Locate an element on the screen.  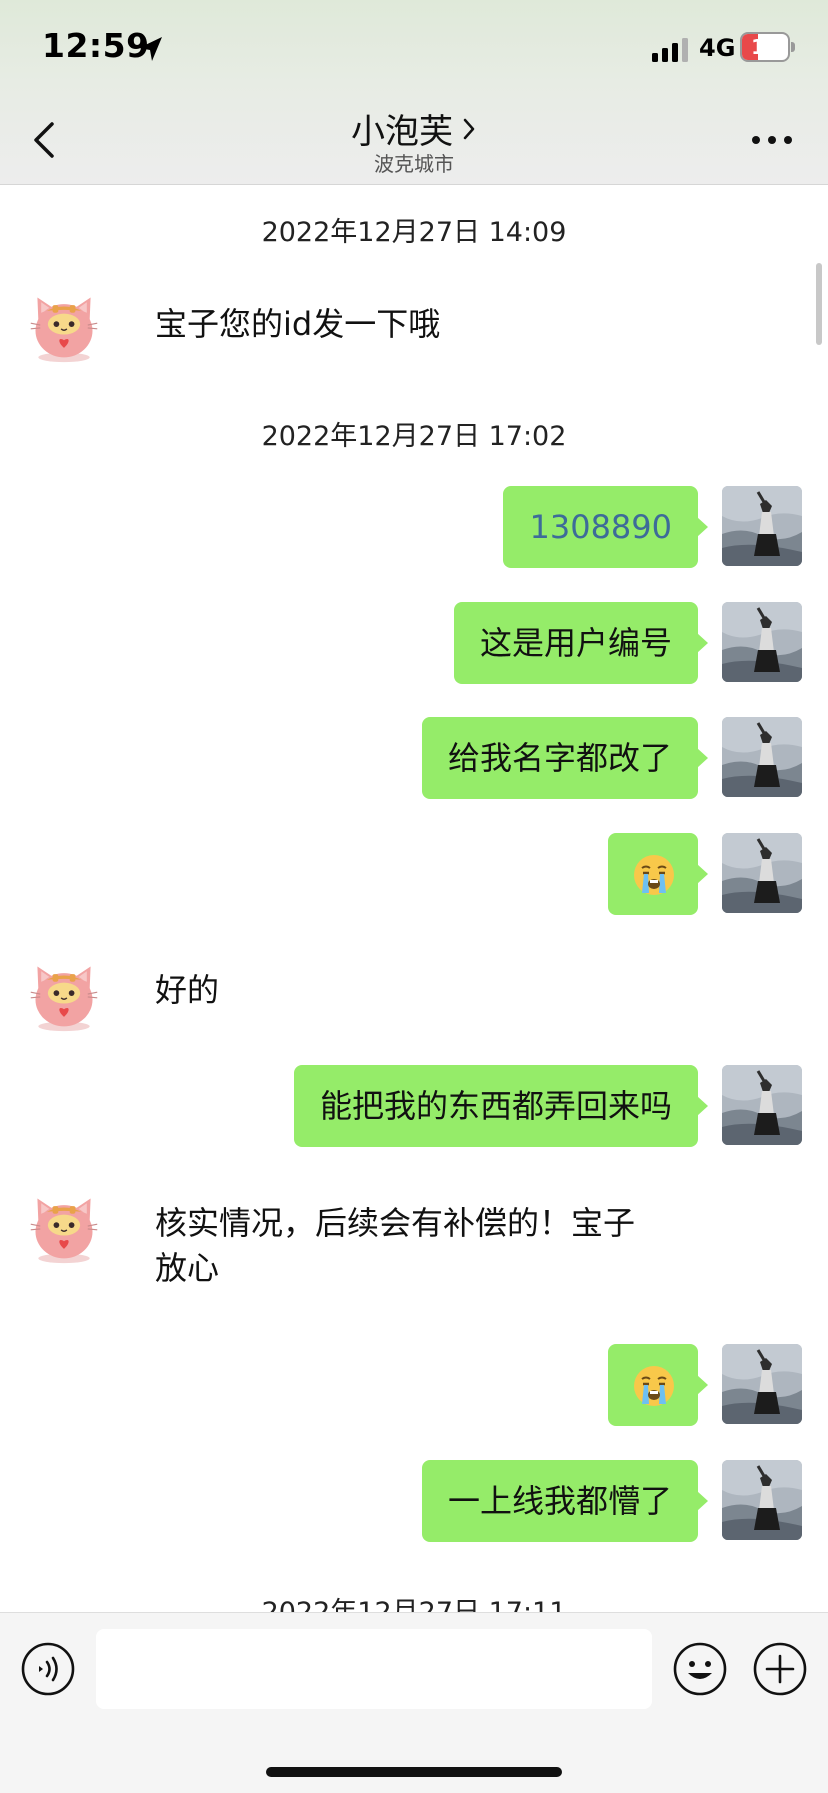
incoming-message: 好的 is located at coordinates (187, 990).